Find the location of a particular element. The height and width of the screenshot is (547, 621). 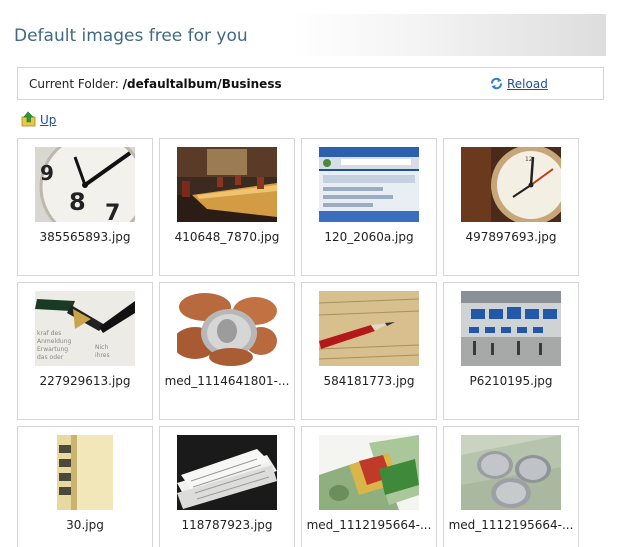

reload-icon is located at coordinates (496, 83).